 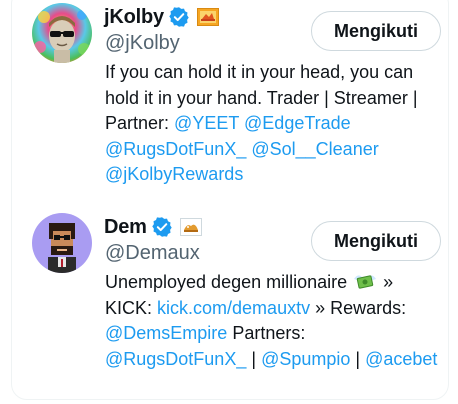 I want to click on bio-line: Unemployed degen millionaire », so click(x=274, y=283).